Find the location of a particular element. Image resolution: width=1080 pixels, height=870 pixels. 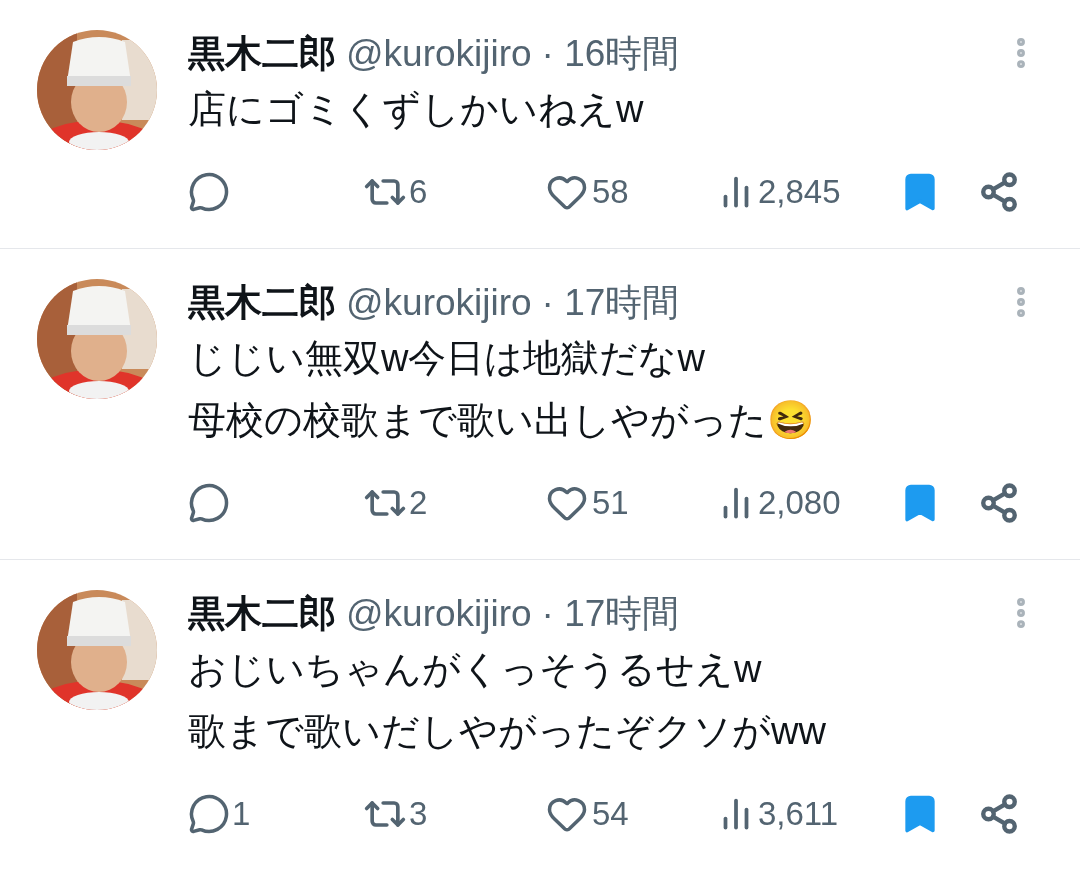

post-time: · 16時間 is located at coordinates (610, 54).